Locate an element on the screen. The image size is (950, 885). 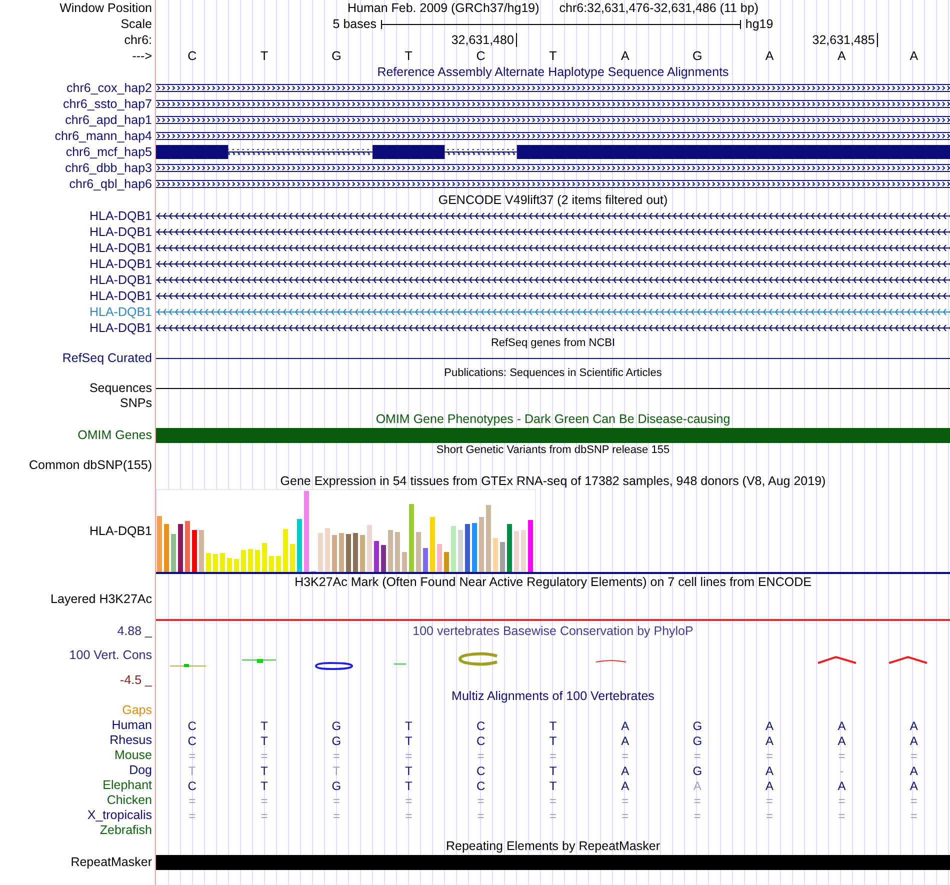
track-label: SNPs is located at coordinates (136, 403).